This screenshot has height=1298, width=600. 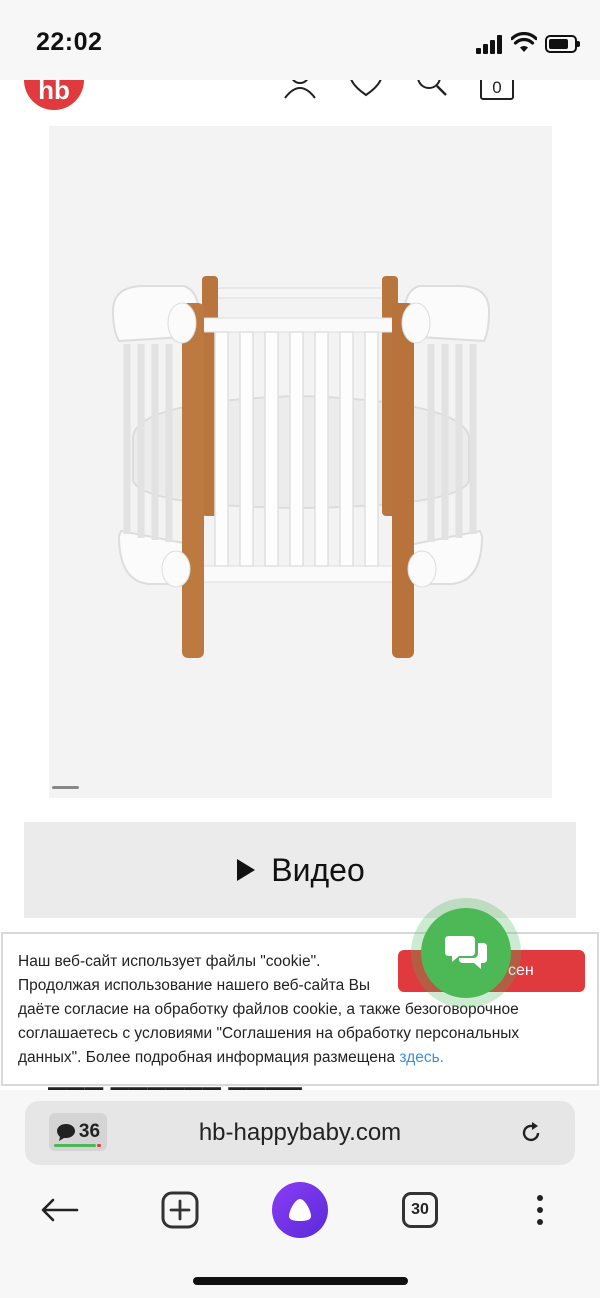 I want to click on address-bar: hb-happybaby.com 36, so click(x=300, y=1133).